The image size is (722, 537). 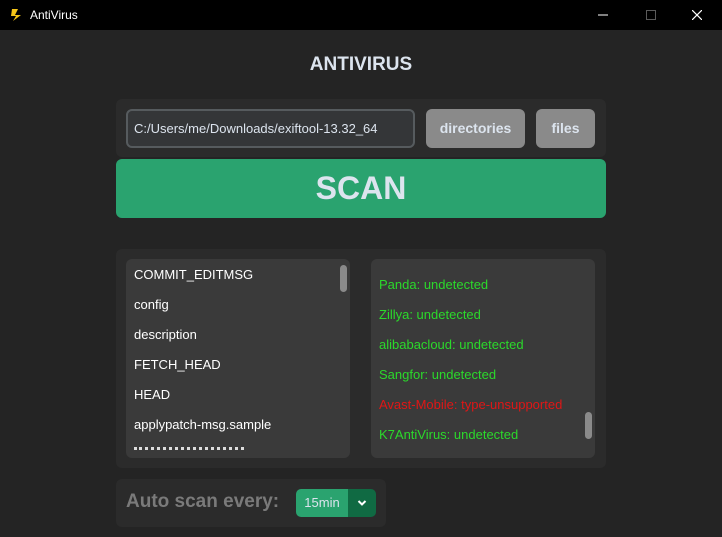 What do you see at coordinates (438, 374) in the screenshot?
I see `result-item: Sangfor: undetected` at bounding box center [438, 374].